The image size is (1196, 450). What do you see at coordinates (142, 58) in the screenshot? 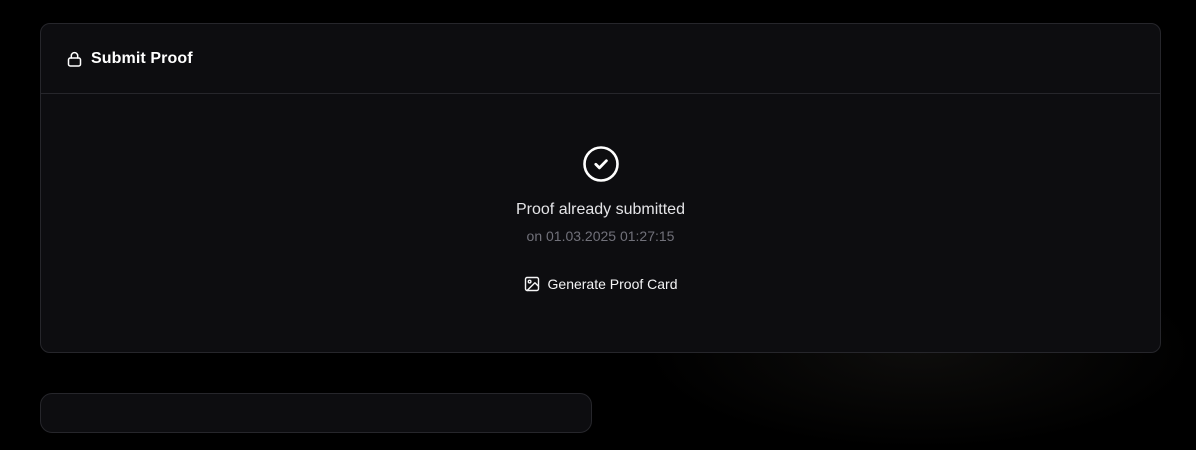
I see `card-title: Submit Proof` at bounding box center [142, 58].